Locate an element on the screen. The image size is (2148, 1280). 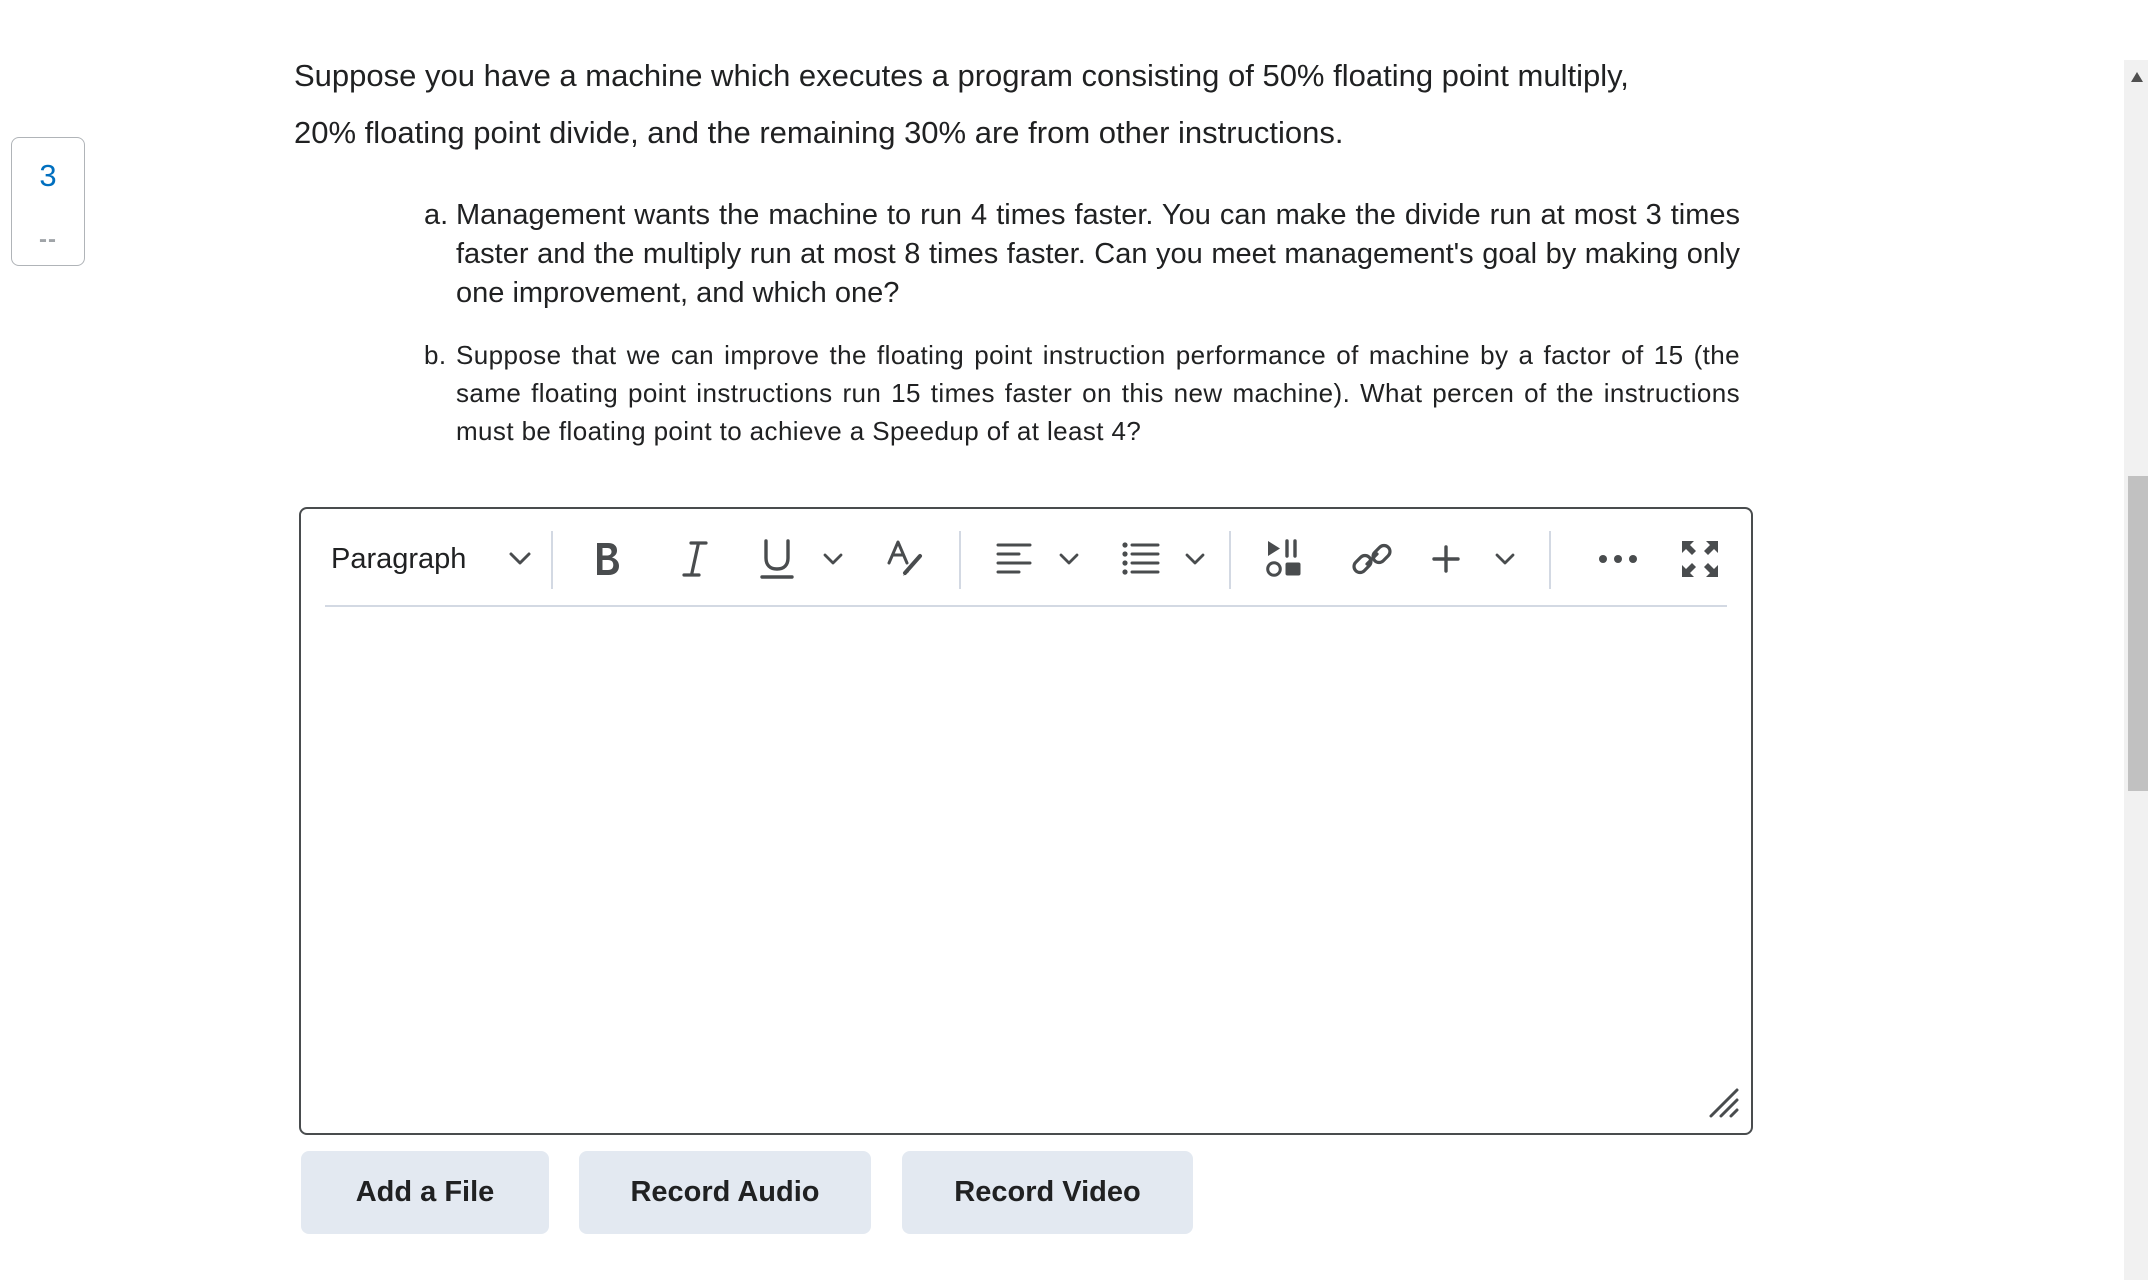
insert-media-icon is located at coordinates (1285, 559).